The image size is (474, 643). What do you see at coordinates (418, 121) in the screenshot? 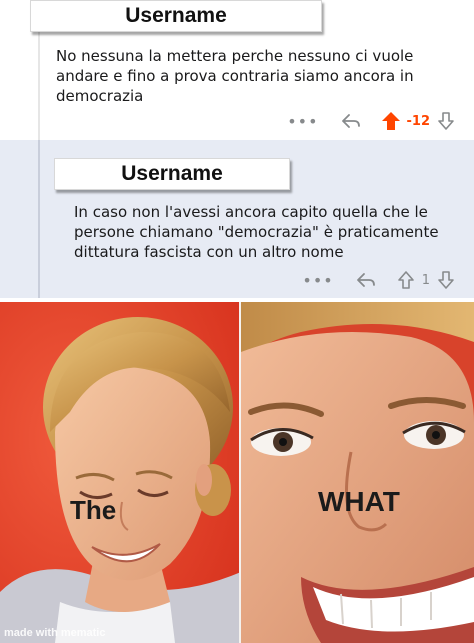
I see `vote-score: -12` at bounding box center [418, 121].